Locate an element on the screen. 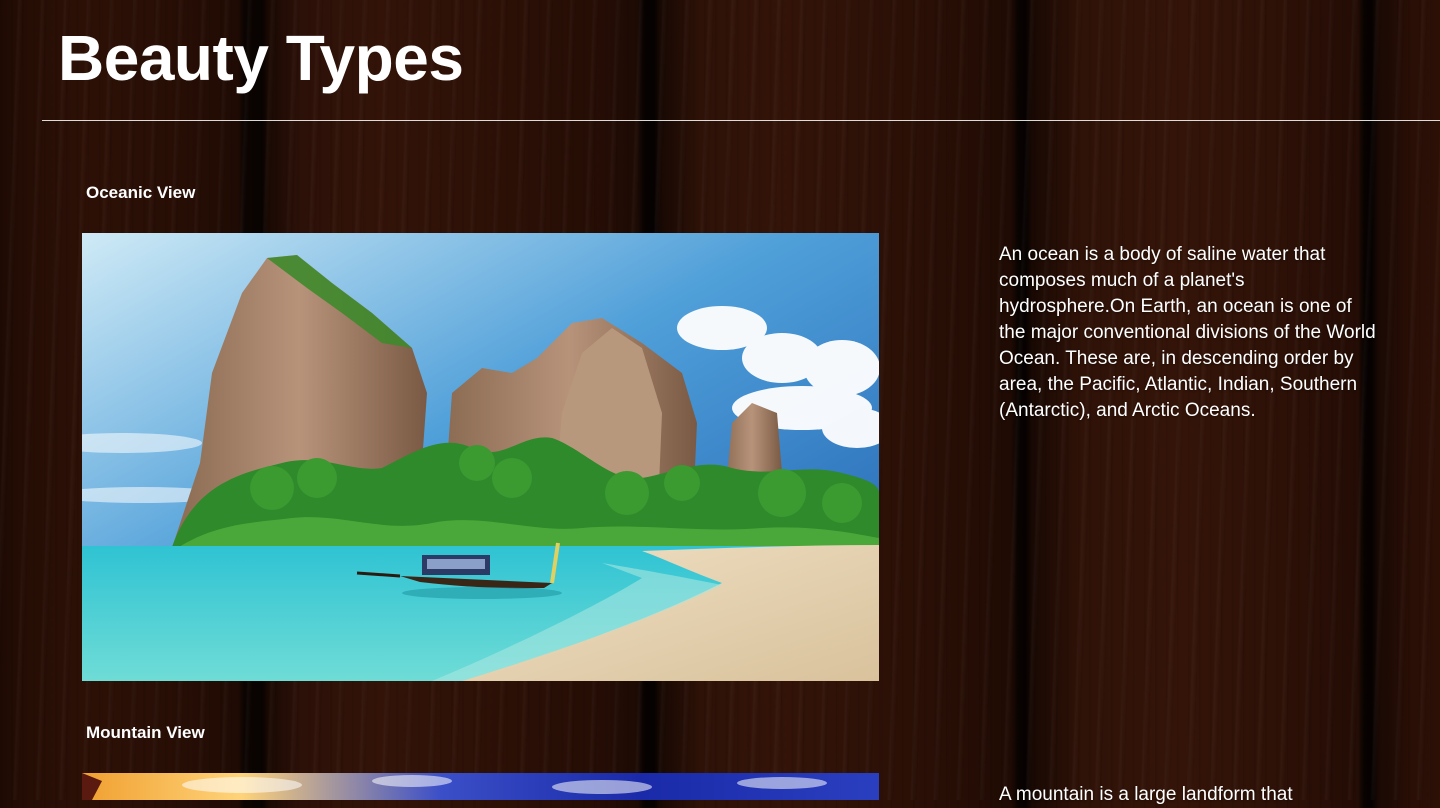  section-title: Oceanic View is located at coordinates (141, 192).